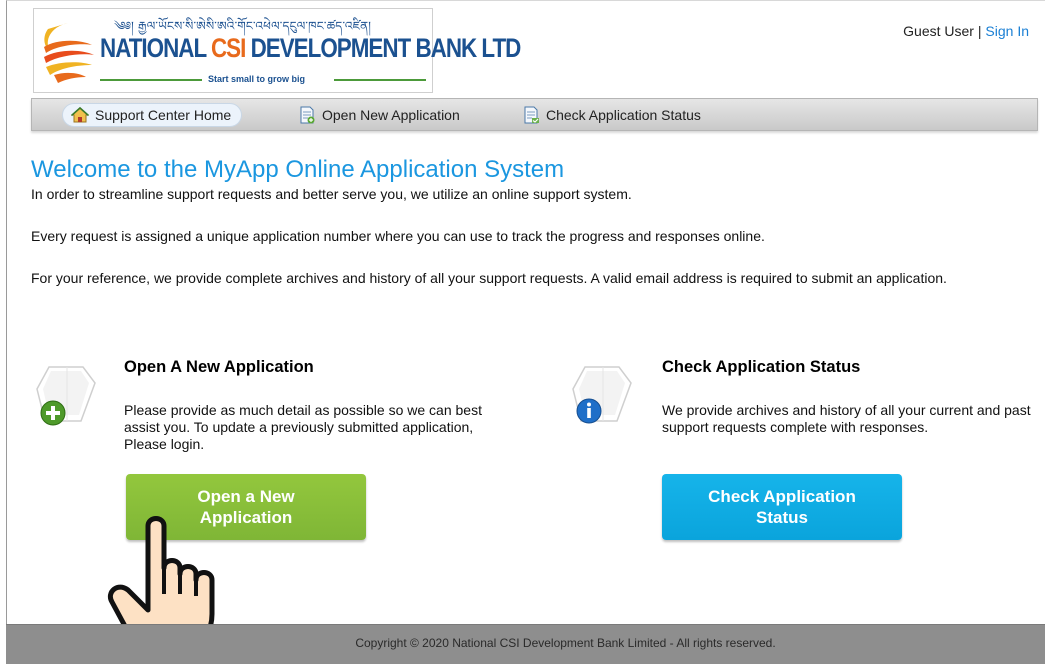 The width and height of the screenshot is (1045, 664). What do you see at coordinates (602, 395) in the screenshot?
I see `application-status-icon` at bounding box center [602, 395].